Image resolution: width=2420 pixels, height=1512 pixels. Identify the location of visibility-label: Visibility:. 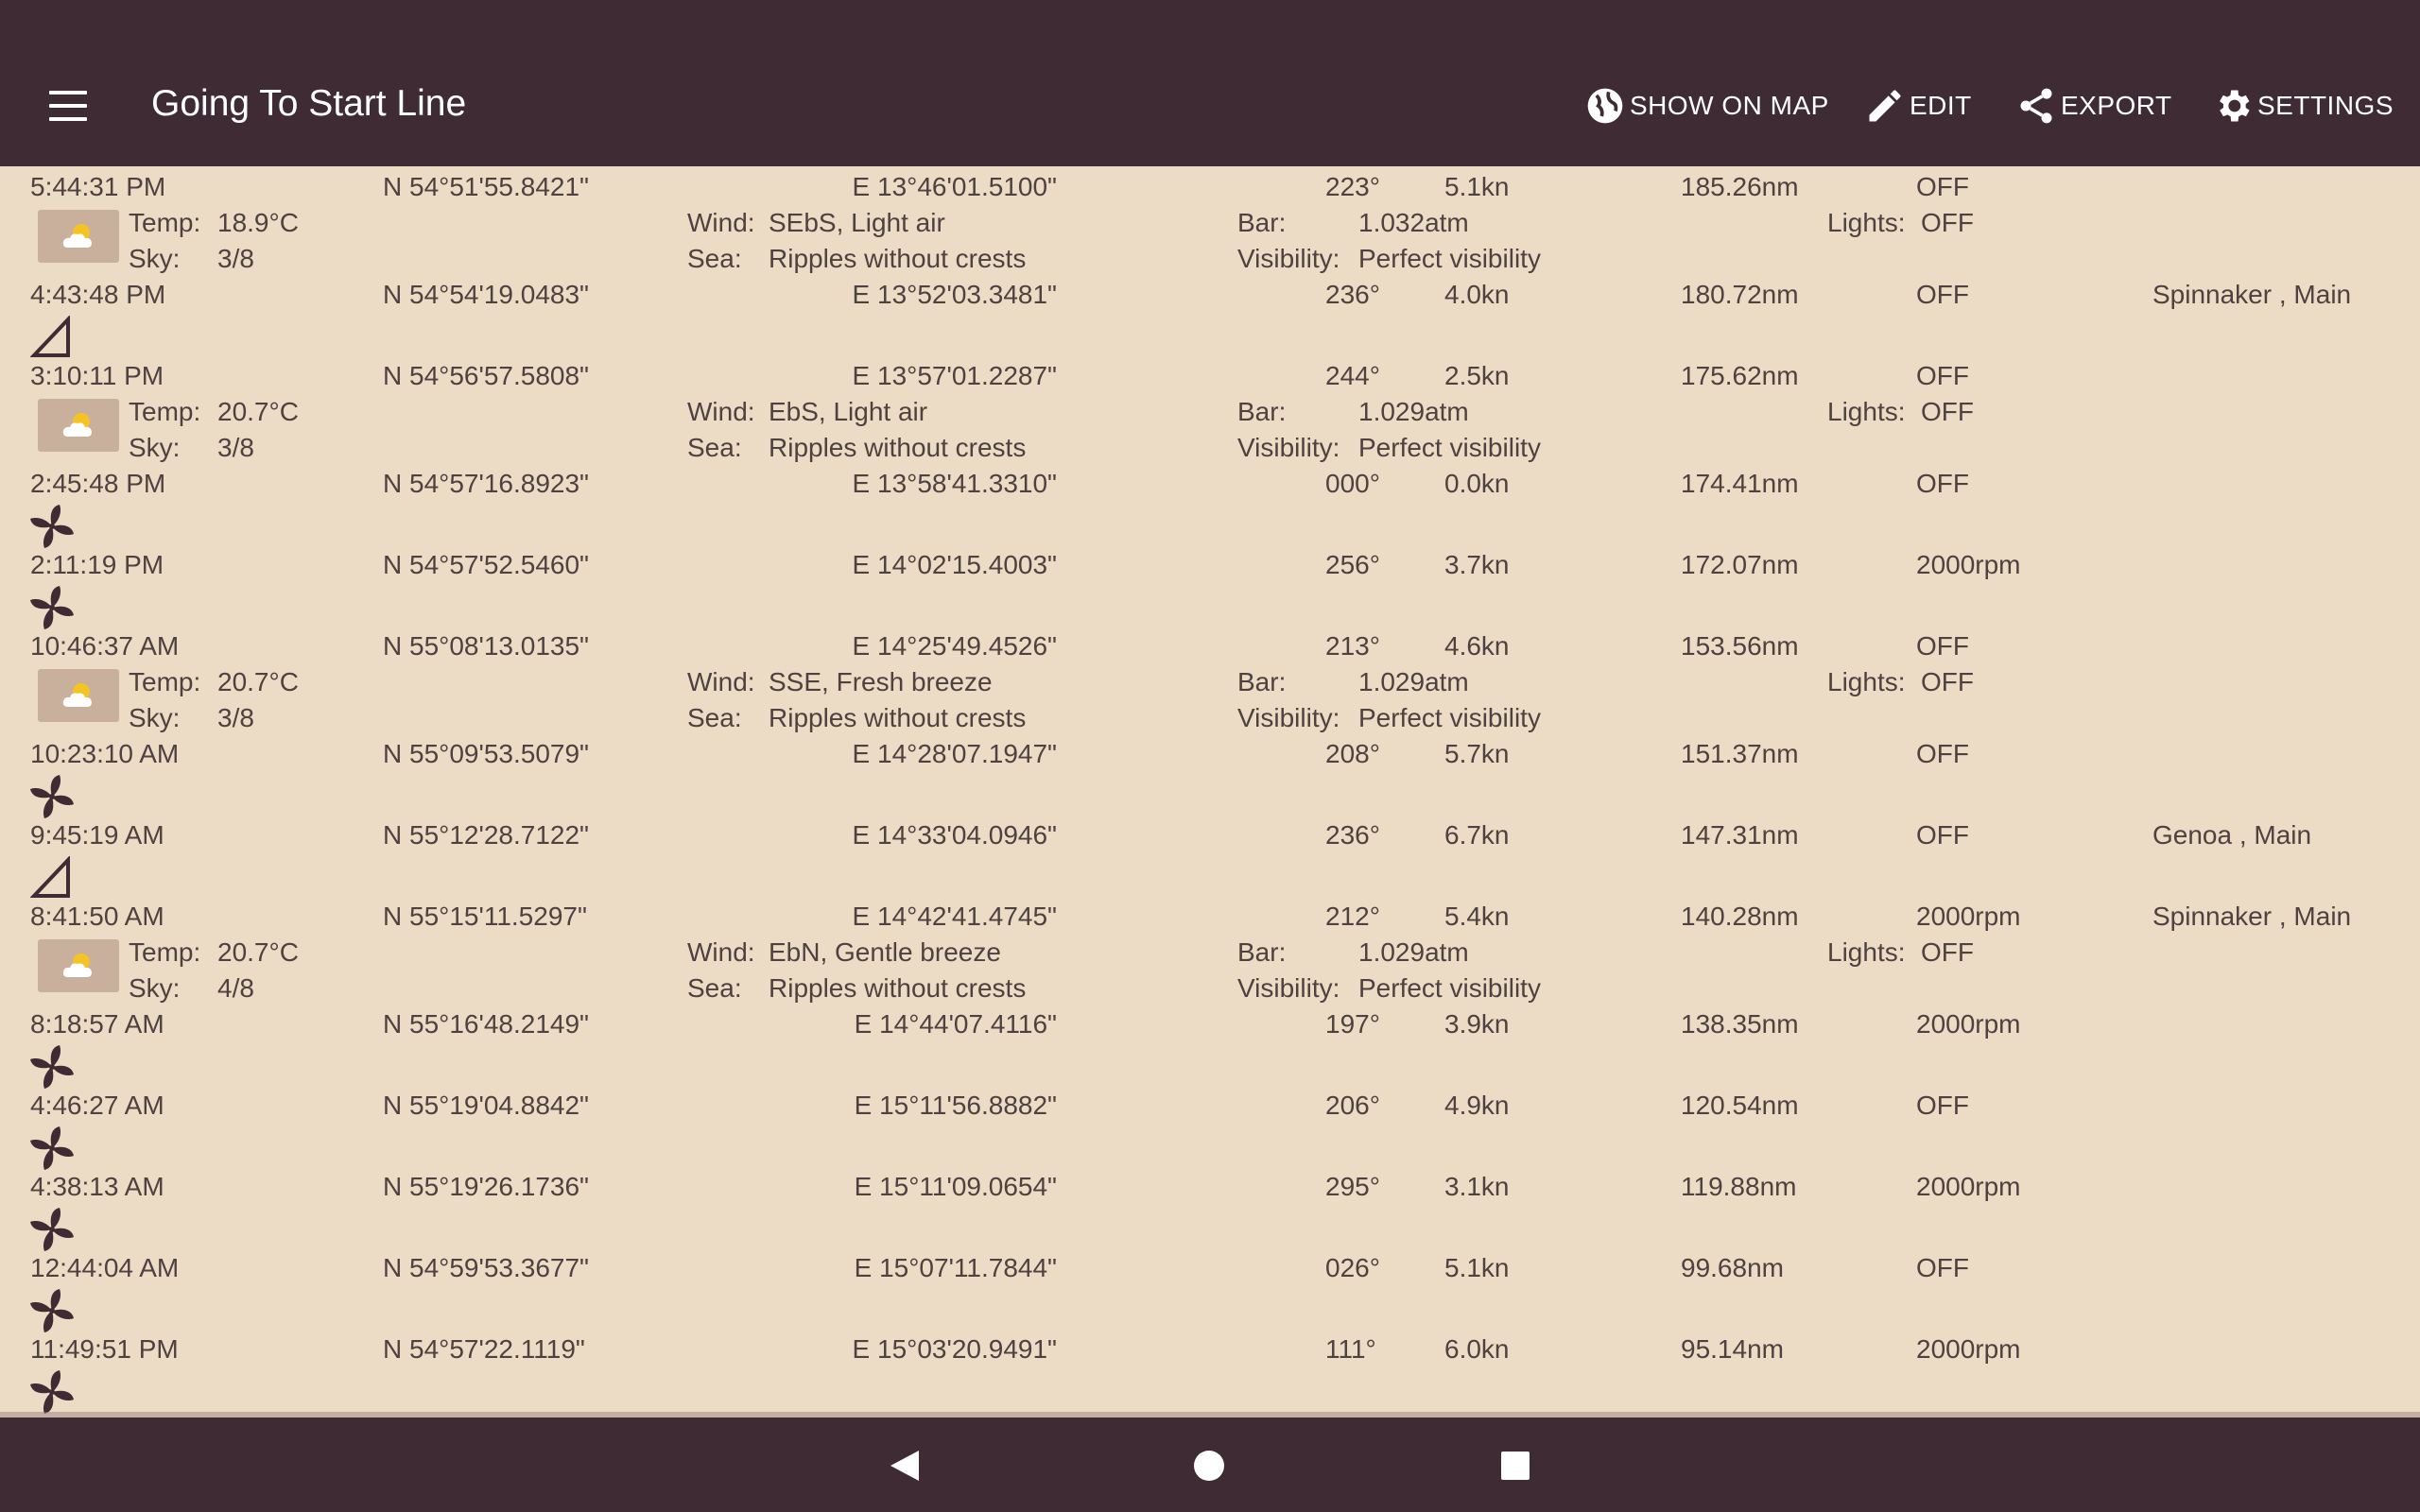
(1288, 988).